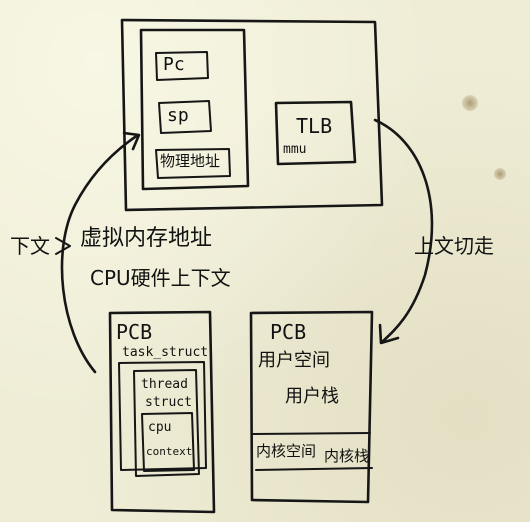 The image size is (530, 522). I want to click on register-phys-label: 物理地址, so click(190, 161).